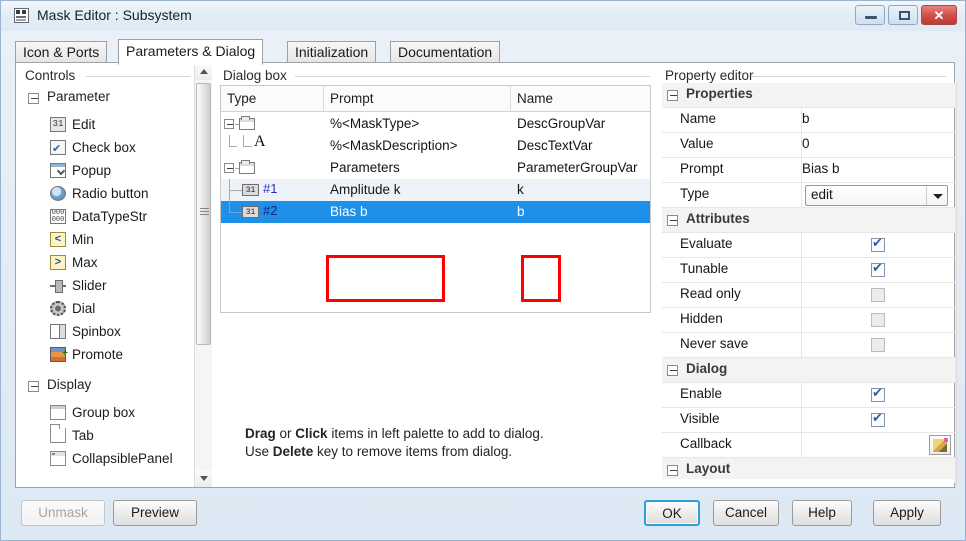 This screenshot has width=966, height=541. Describe the element at coordinates (878, 143) in the screenshot. I see `property-value: 0` at that location.